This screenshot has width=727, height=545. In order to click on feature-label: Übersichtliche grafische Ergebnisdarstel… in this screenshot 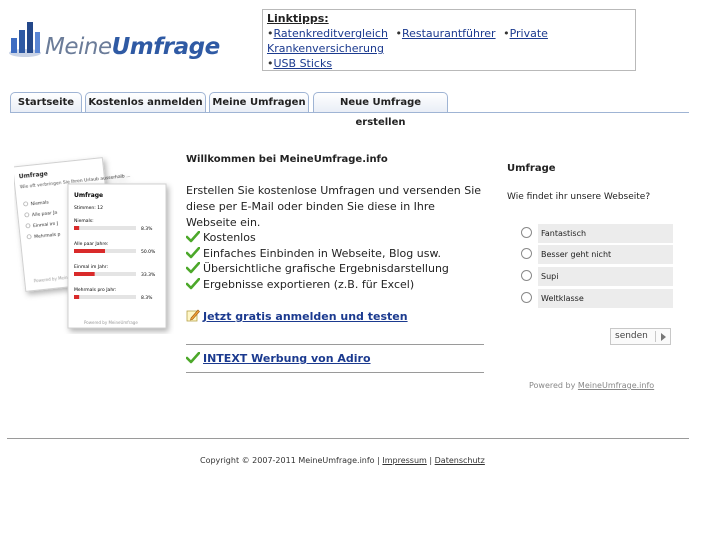, I will do `click(326, 268)`.